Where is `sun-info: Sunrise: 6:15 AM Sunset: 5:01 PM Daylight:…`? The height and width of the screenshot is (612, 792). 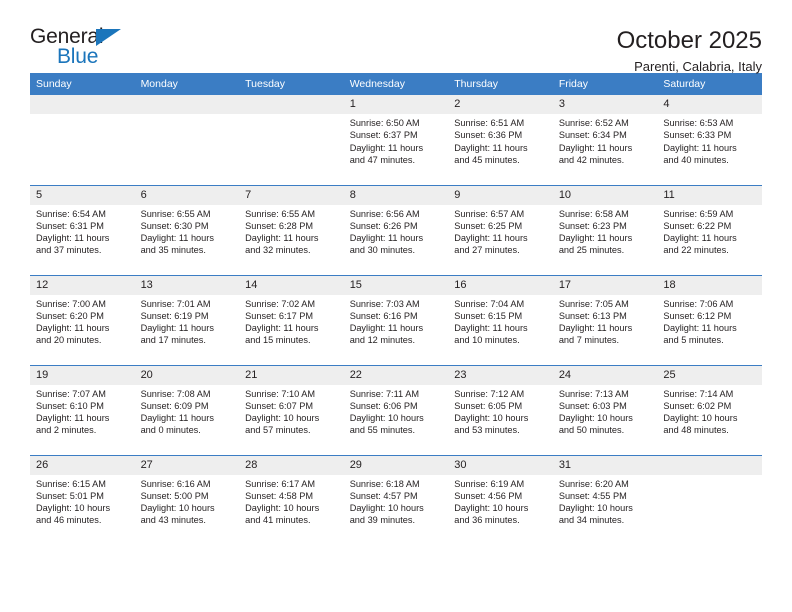
sun-info: Sunrise: 6:15 AM Sunset: 5:01 PM Daylight:… is located at coordinates (82, 501).